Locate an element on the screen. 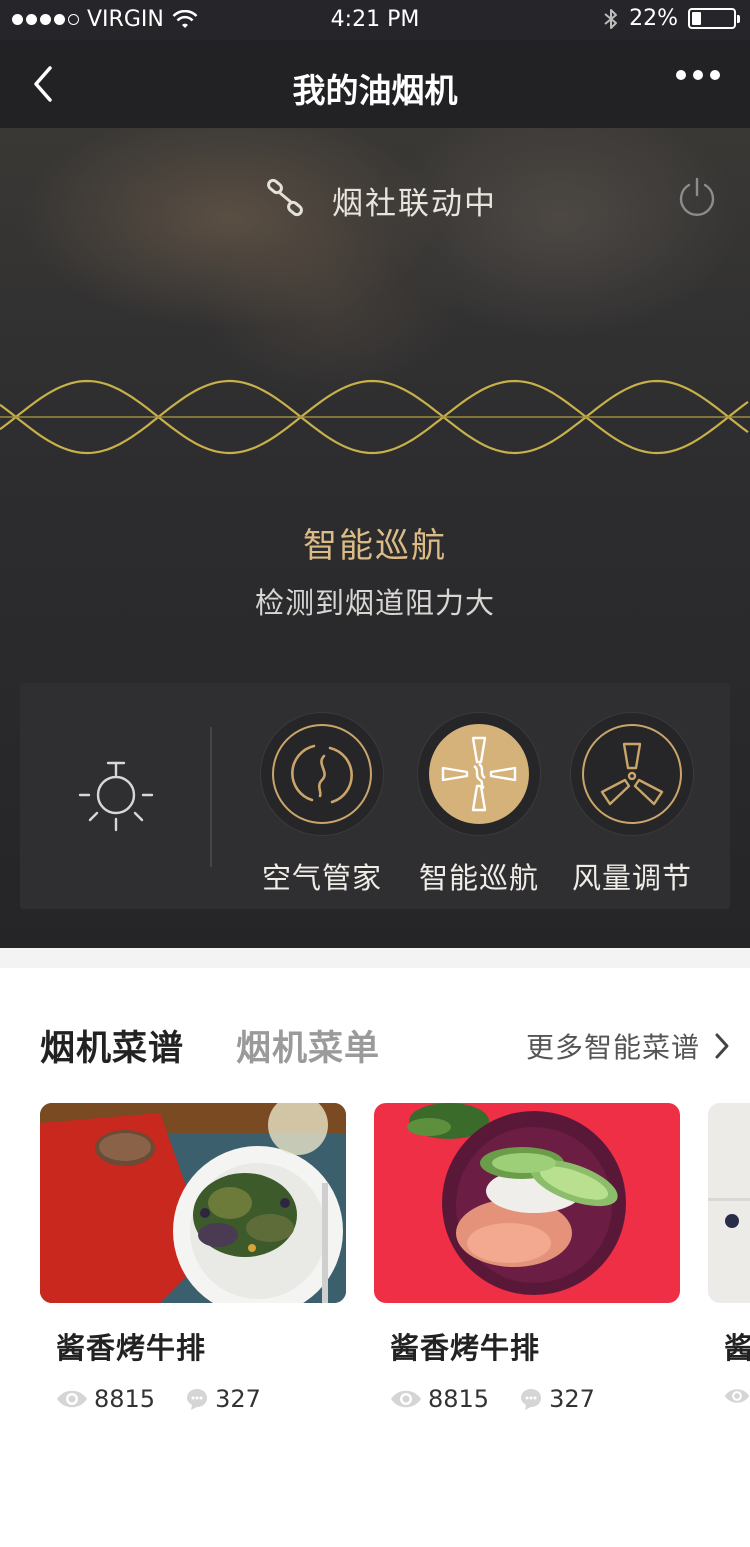 The height and width of the screenshot is (1547, 750). control-fan-speed: 风量调节 is located at coordinates (632, 805).